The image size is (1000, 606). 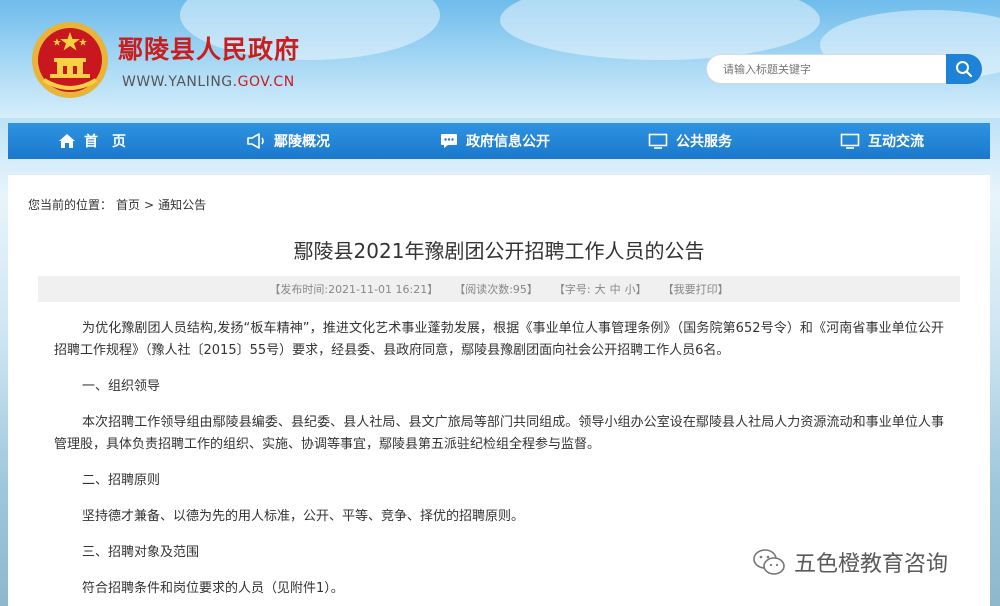 I want to click on section-heading: 一、组织领导, so click(x=121, y=386).